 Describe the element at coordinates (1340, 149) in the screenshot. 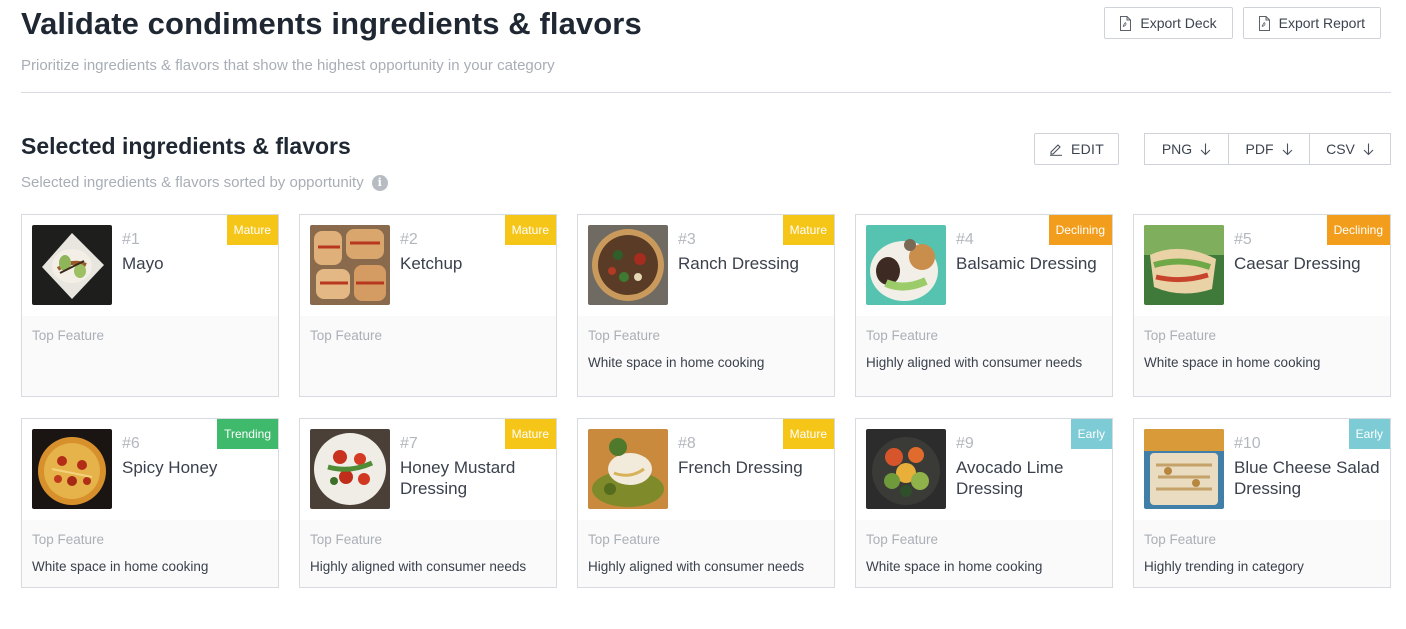

I see `csv-label: CSV` at that location.